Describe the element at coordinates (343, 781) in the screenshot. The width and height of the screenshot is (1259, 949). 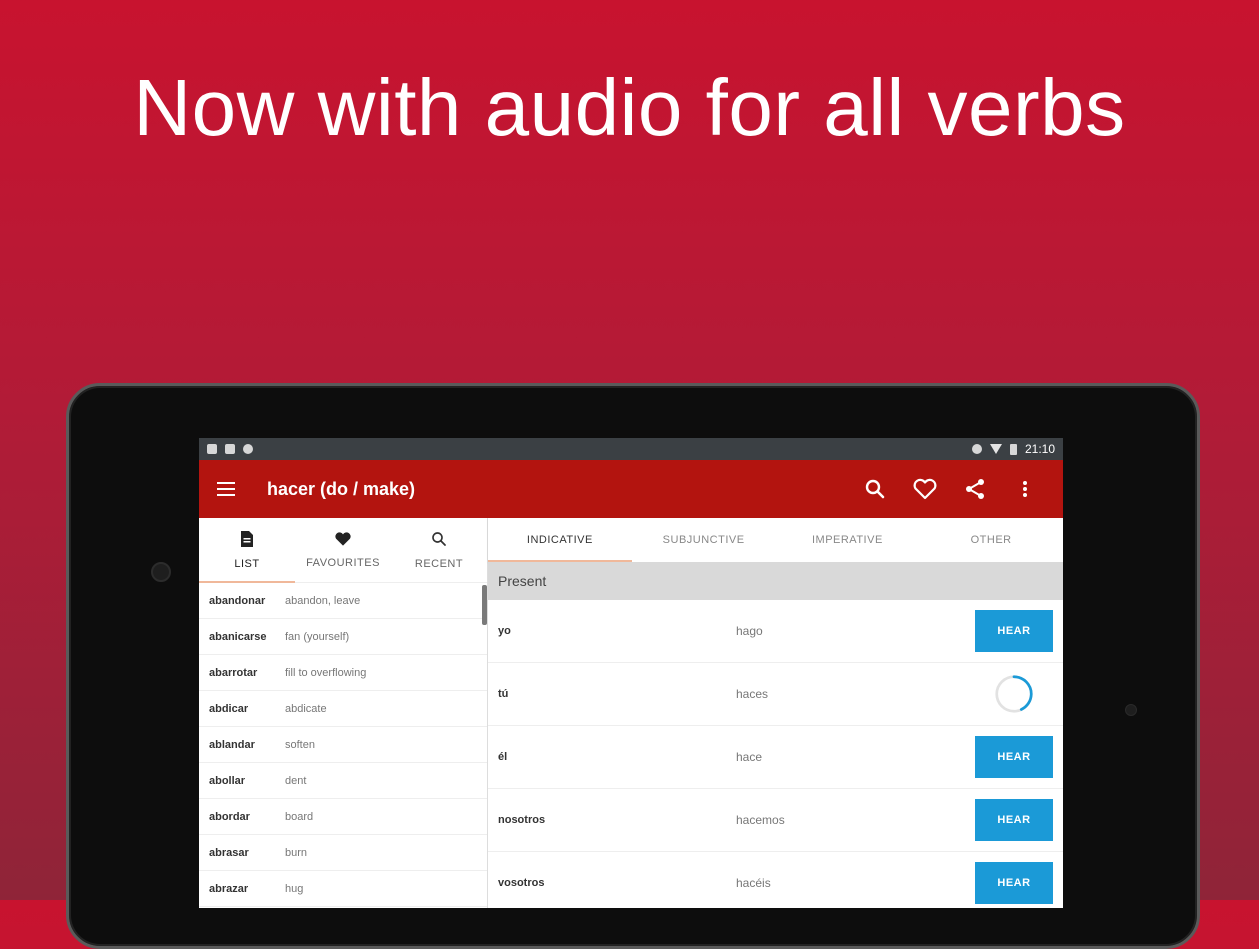
I see `list-item: abollar dent` at that location.